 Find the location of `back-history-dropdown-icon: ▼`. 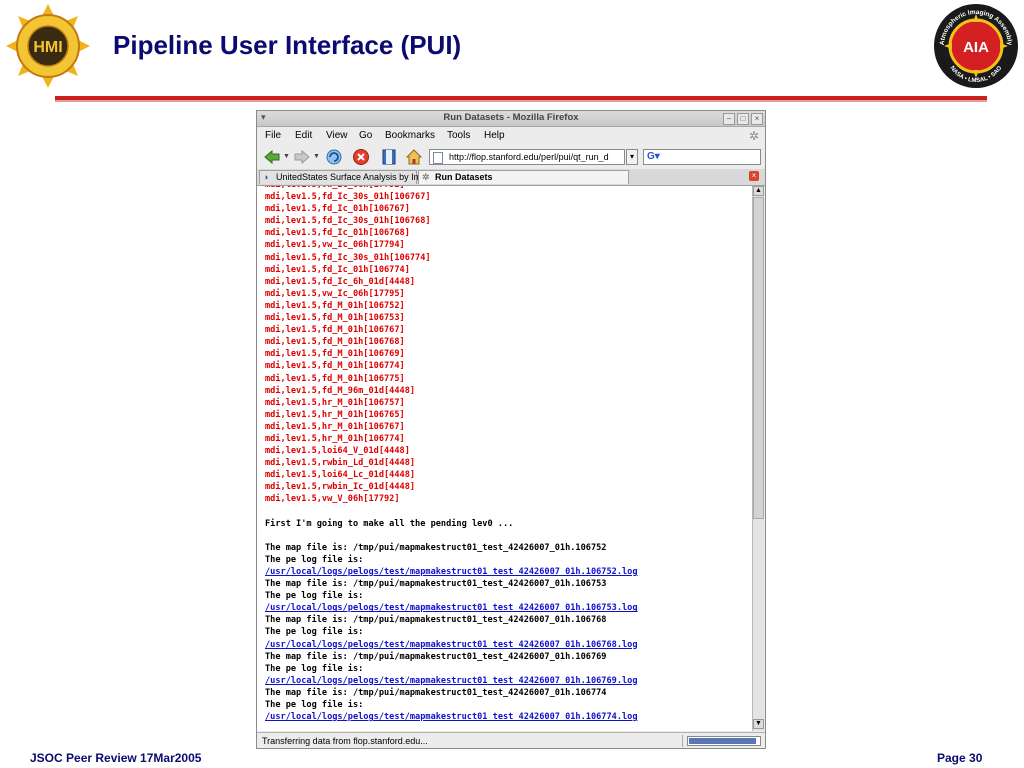

back-history-dropdown-icon: ▼ is located at coordinates (286, 156).